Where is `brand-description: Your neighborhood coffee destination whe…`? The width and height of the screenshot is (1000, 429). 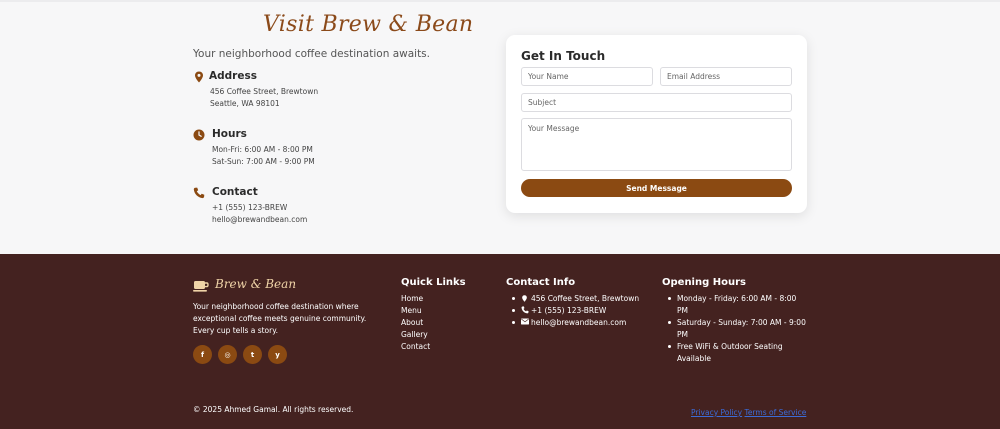 brand-description: Your neighborhood coffee destination whe… is located at coordinates (280, 318).